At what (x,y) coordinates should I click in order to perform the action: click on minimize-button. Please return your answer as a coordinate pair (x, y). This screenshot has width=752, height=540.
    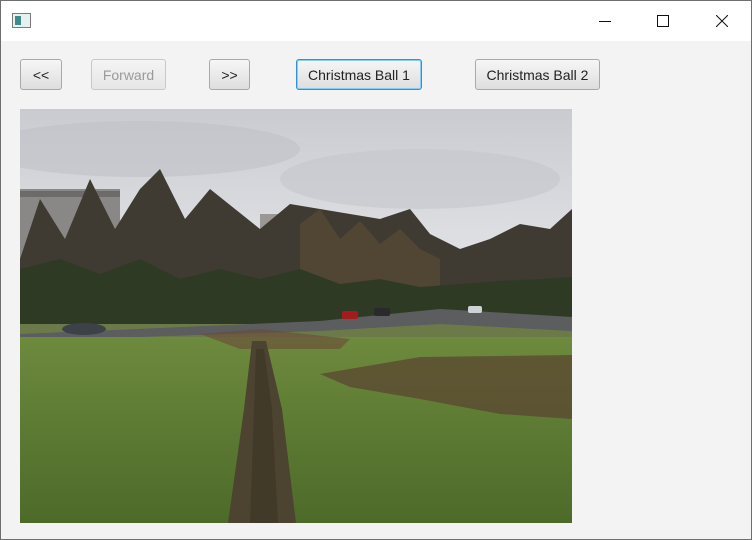
    Looking at the image, I should click on (605, 21).